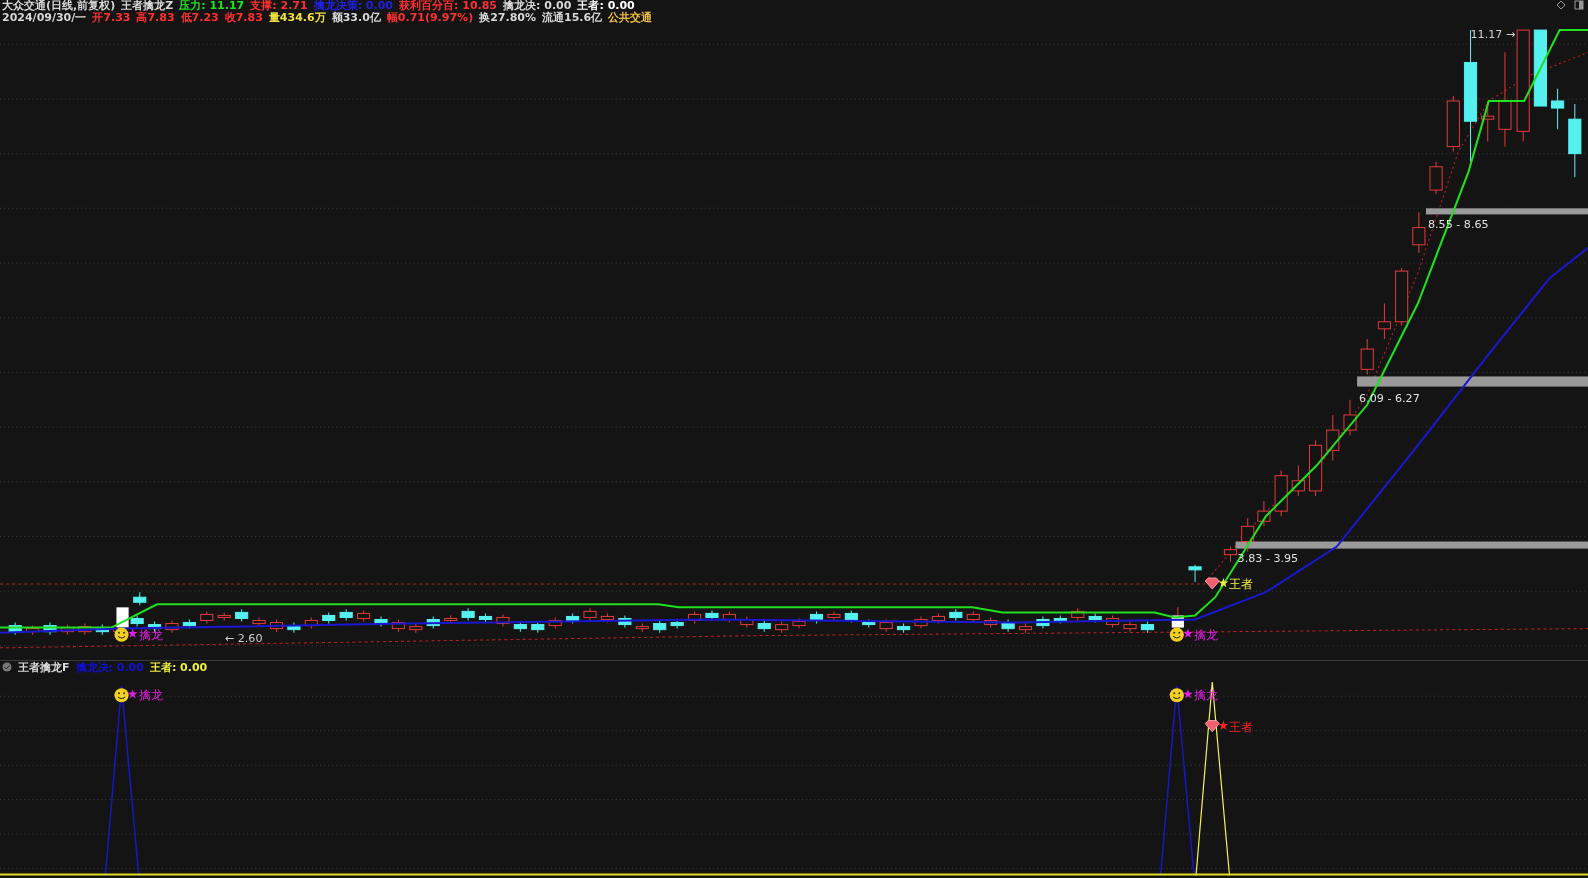  I want to click on panel-icon, so click(1579, 5).